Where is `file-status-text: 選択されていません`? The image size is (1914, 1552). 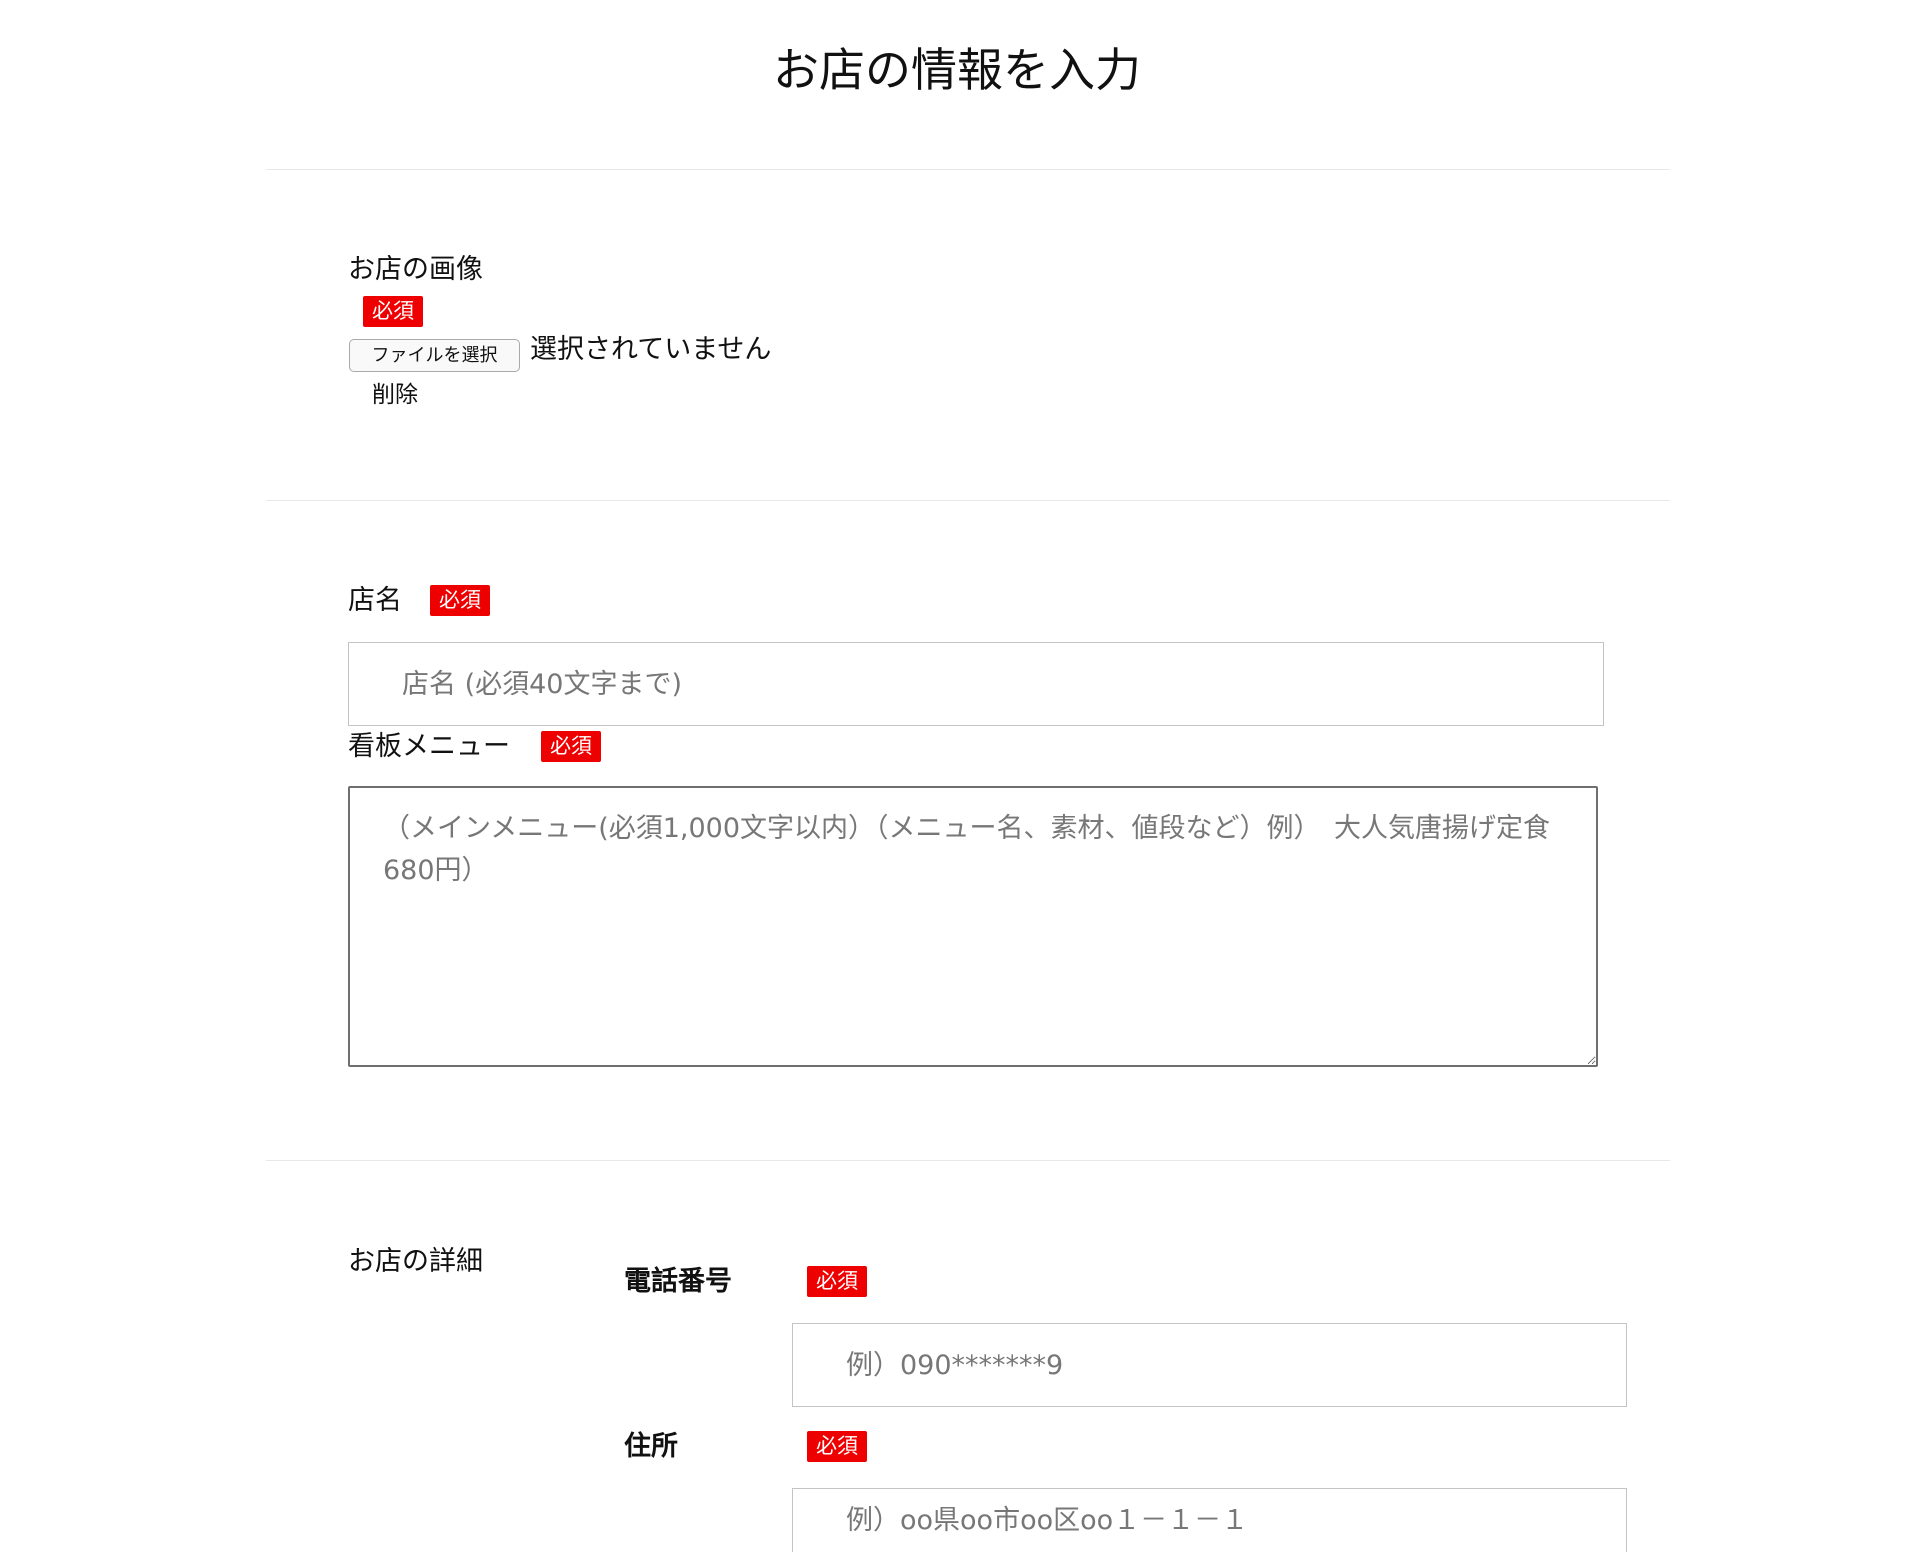
file-status-text: 選択されていません is located at coordinates (651, 349).